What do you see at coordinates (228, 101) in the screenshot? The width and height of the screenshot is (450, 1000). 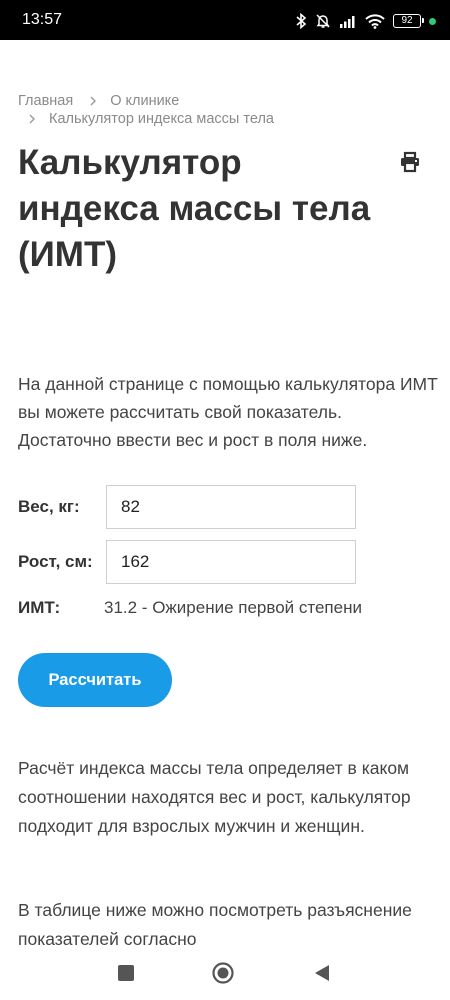 I see `breadcrumb-row: Главная О клинике` at bounding box center [228, 101].